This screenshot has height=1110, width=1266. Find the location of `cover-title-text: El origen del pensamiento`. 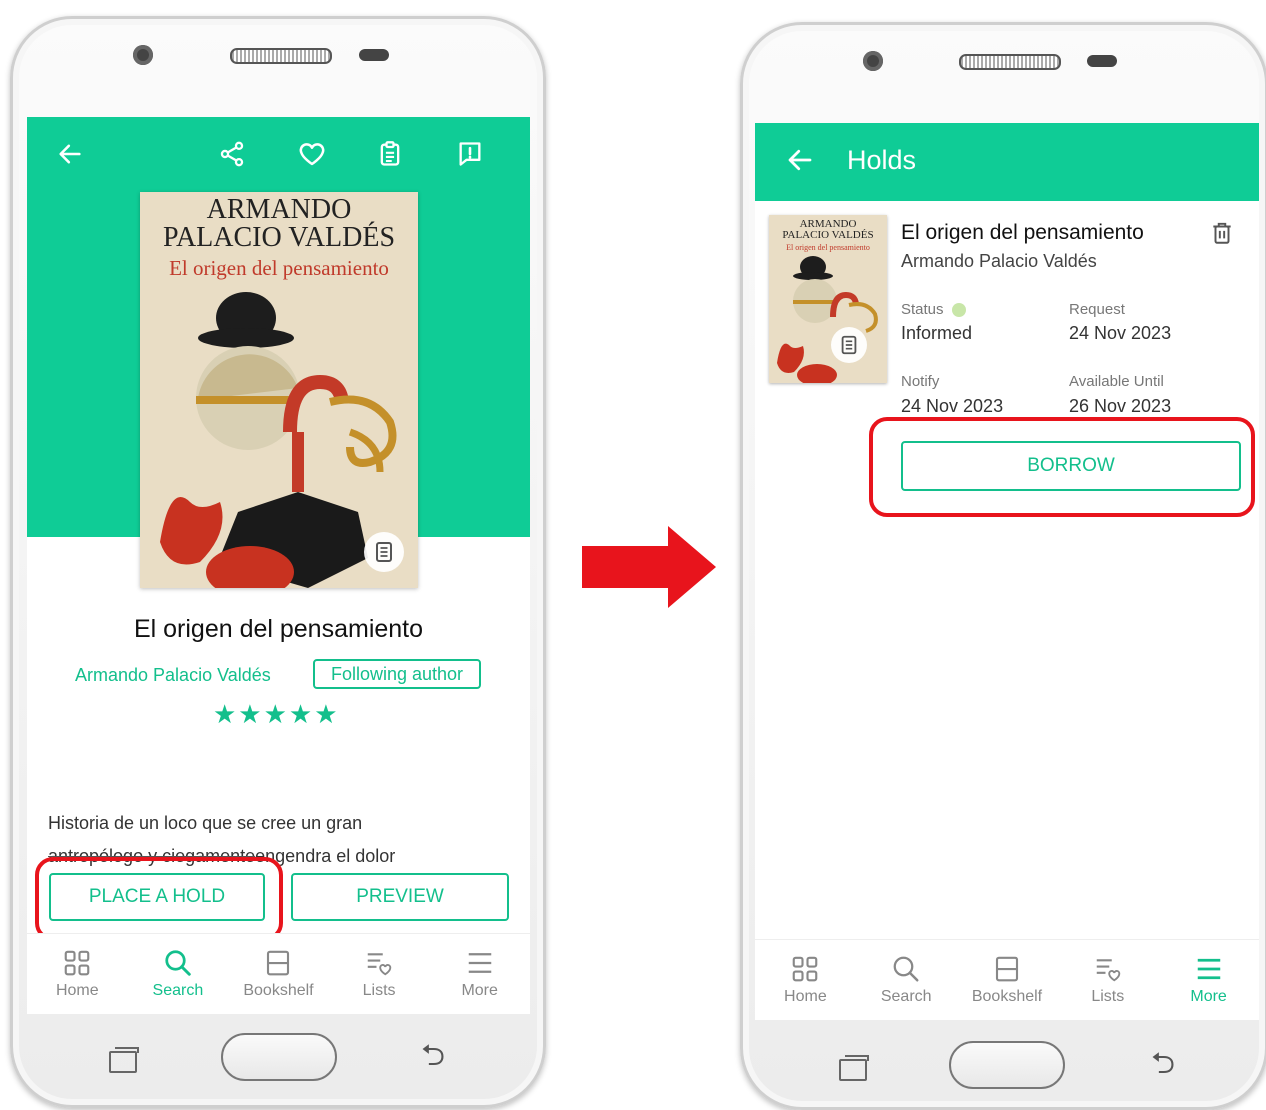

cover-title-text: El origen del pensamiento is located at coordinates (279, 268).